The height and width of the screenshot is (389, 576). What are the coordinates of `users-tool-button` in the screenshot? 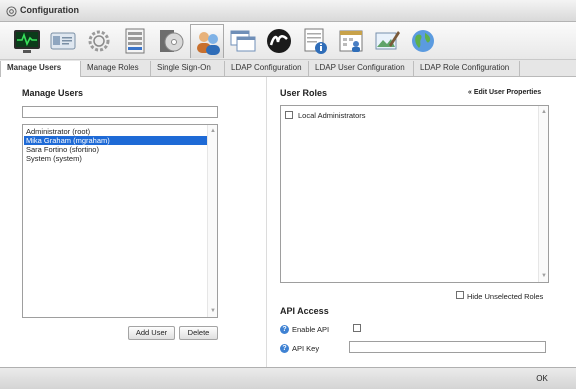 It's located at (207, 41).